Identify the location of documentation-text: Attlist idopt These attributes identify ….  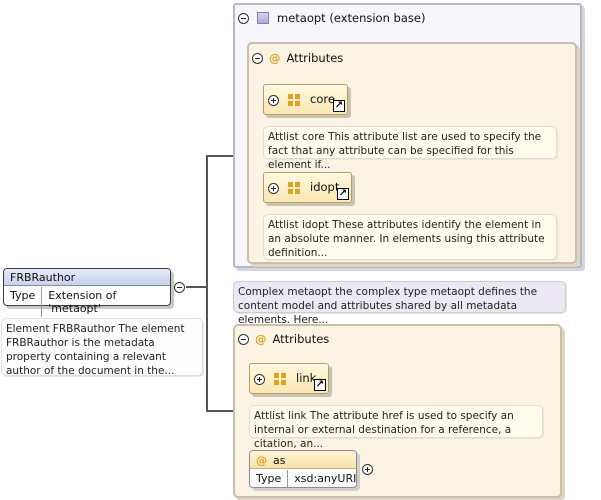
(406, 239).